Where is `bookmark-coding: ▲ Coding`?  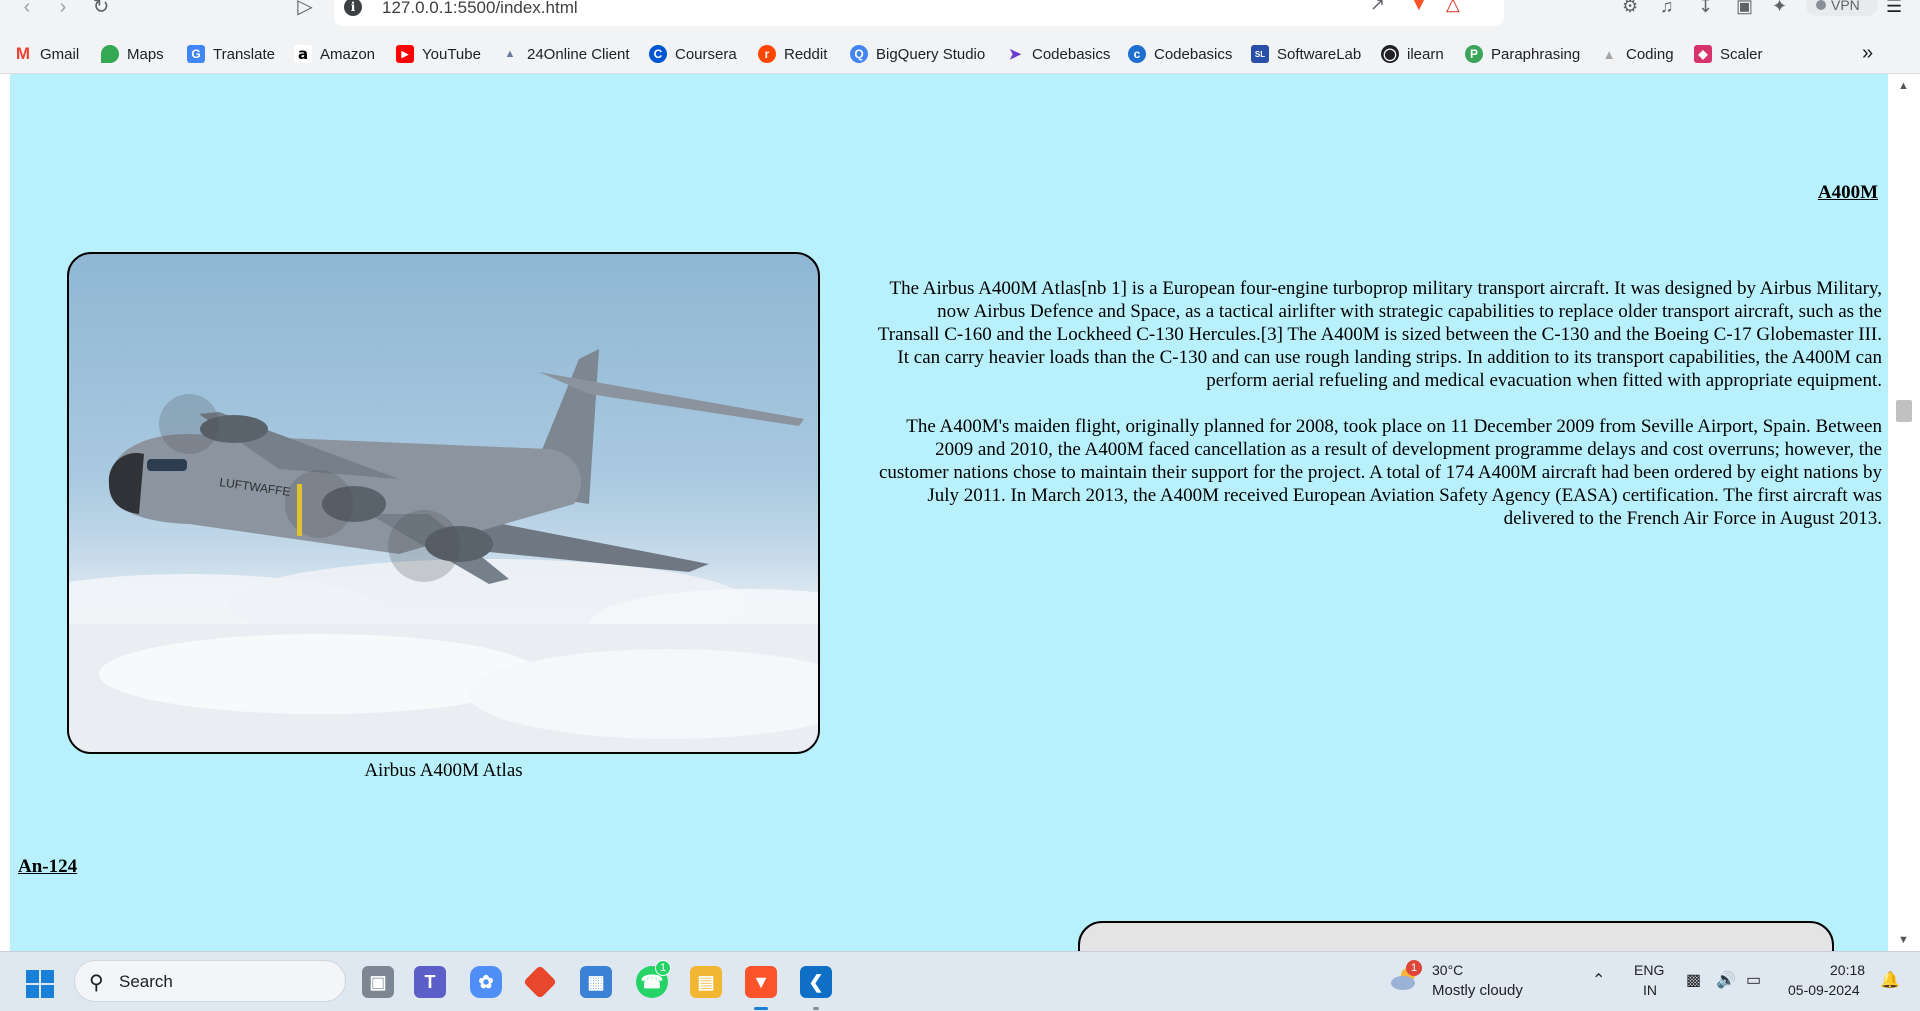 bookmark-coding: ▲ Coding is located at coordinates (1637, 54).